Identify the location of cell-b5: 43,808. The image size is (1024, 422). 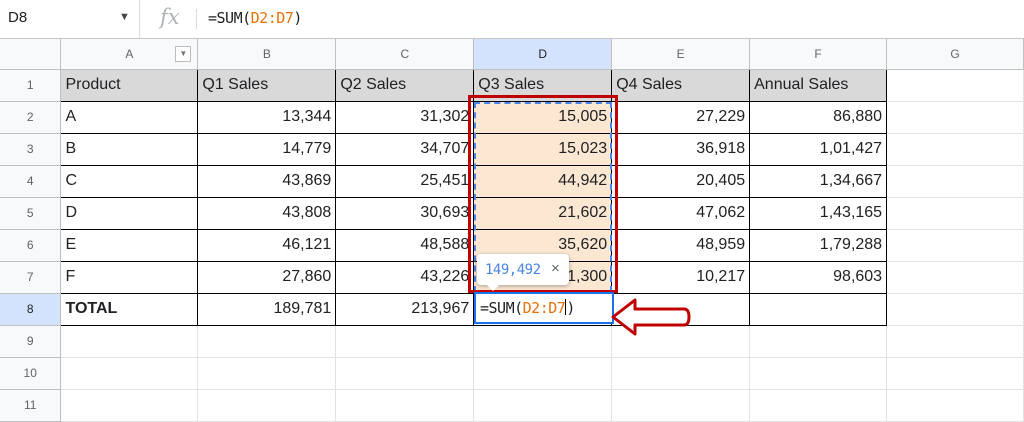
(267, 213).